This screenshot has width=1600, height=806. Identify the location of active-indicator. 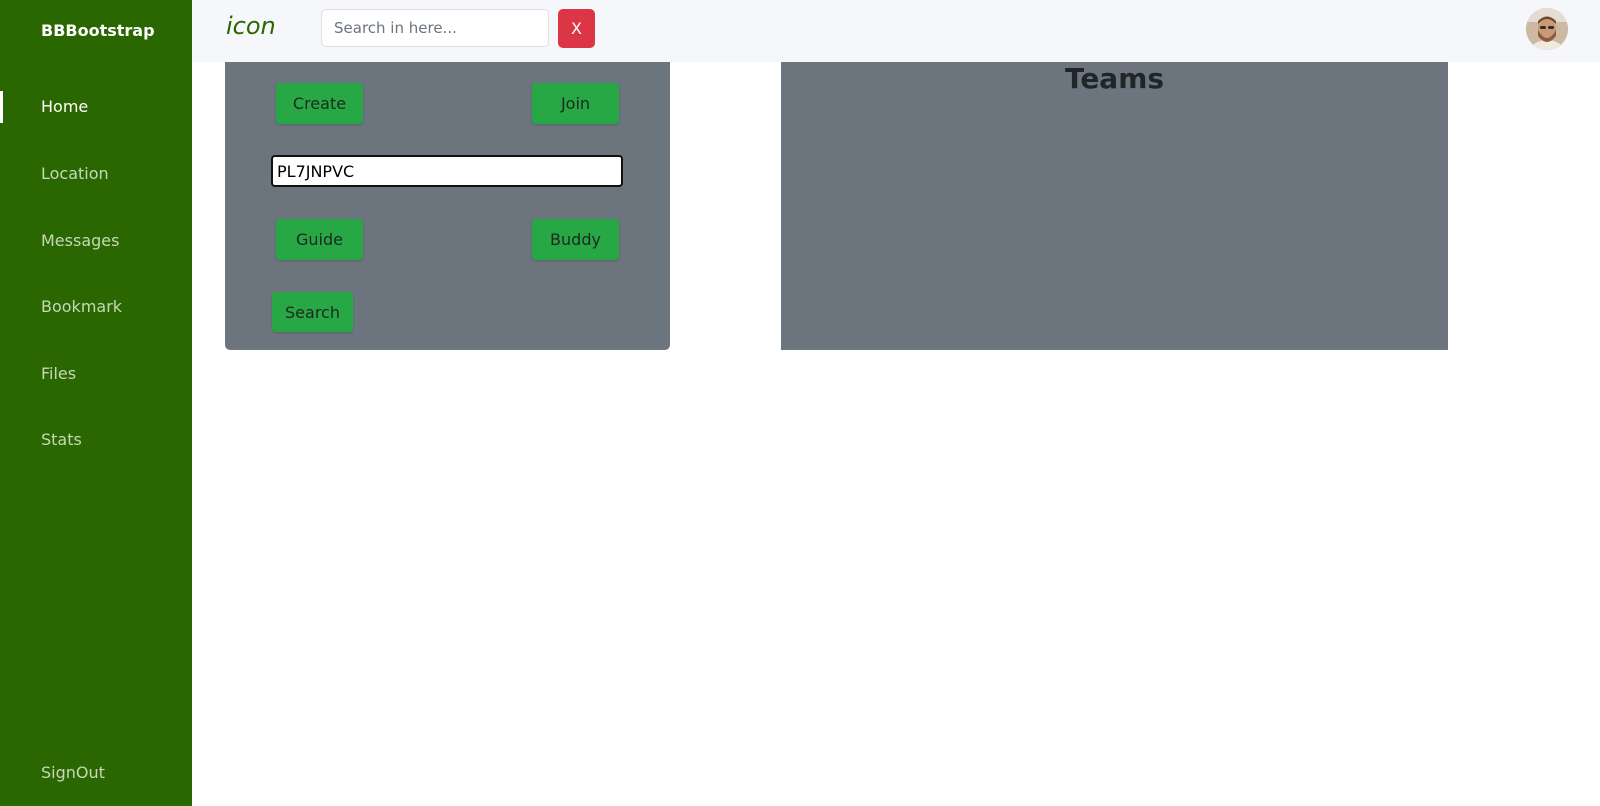
(1, 107).